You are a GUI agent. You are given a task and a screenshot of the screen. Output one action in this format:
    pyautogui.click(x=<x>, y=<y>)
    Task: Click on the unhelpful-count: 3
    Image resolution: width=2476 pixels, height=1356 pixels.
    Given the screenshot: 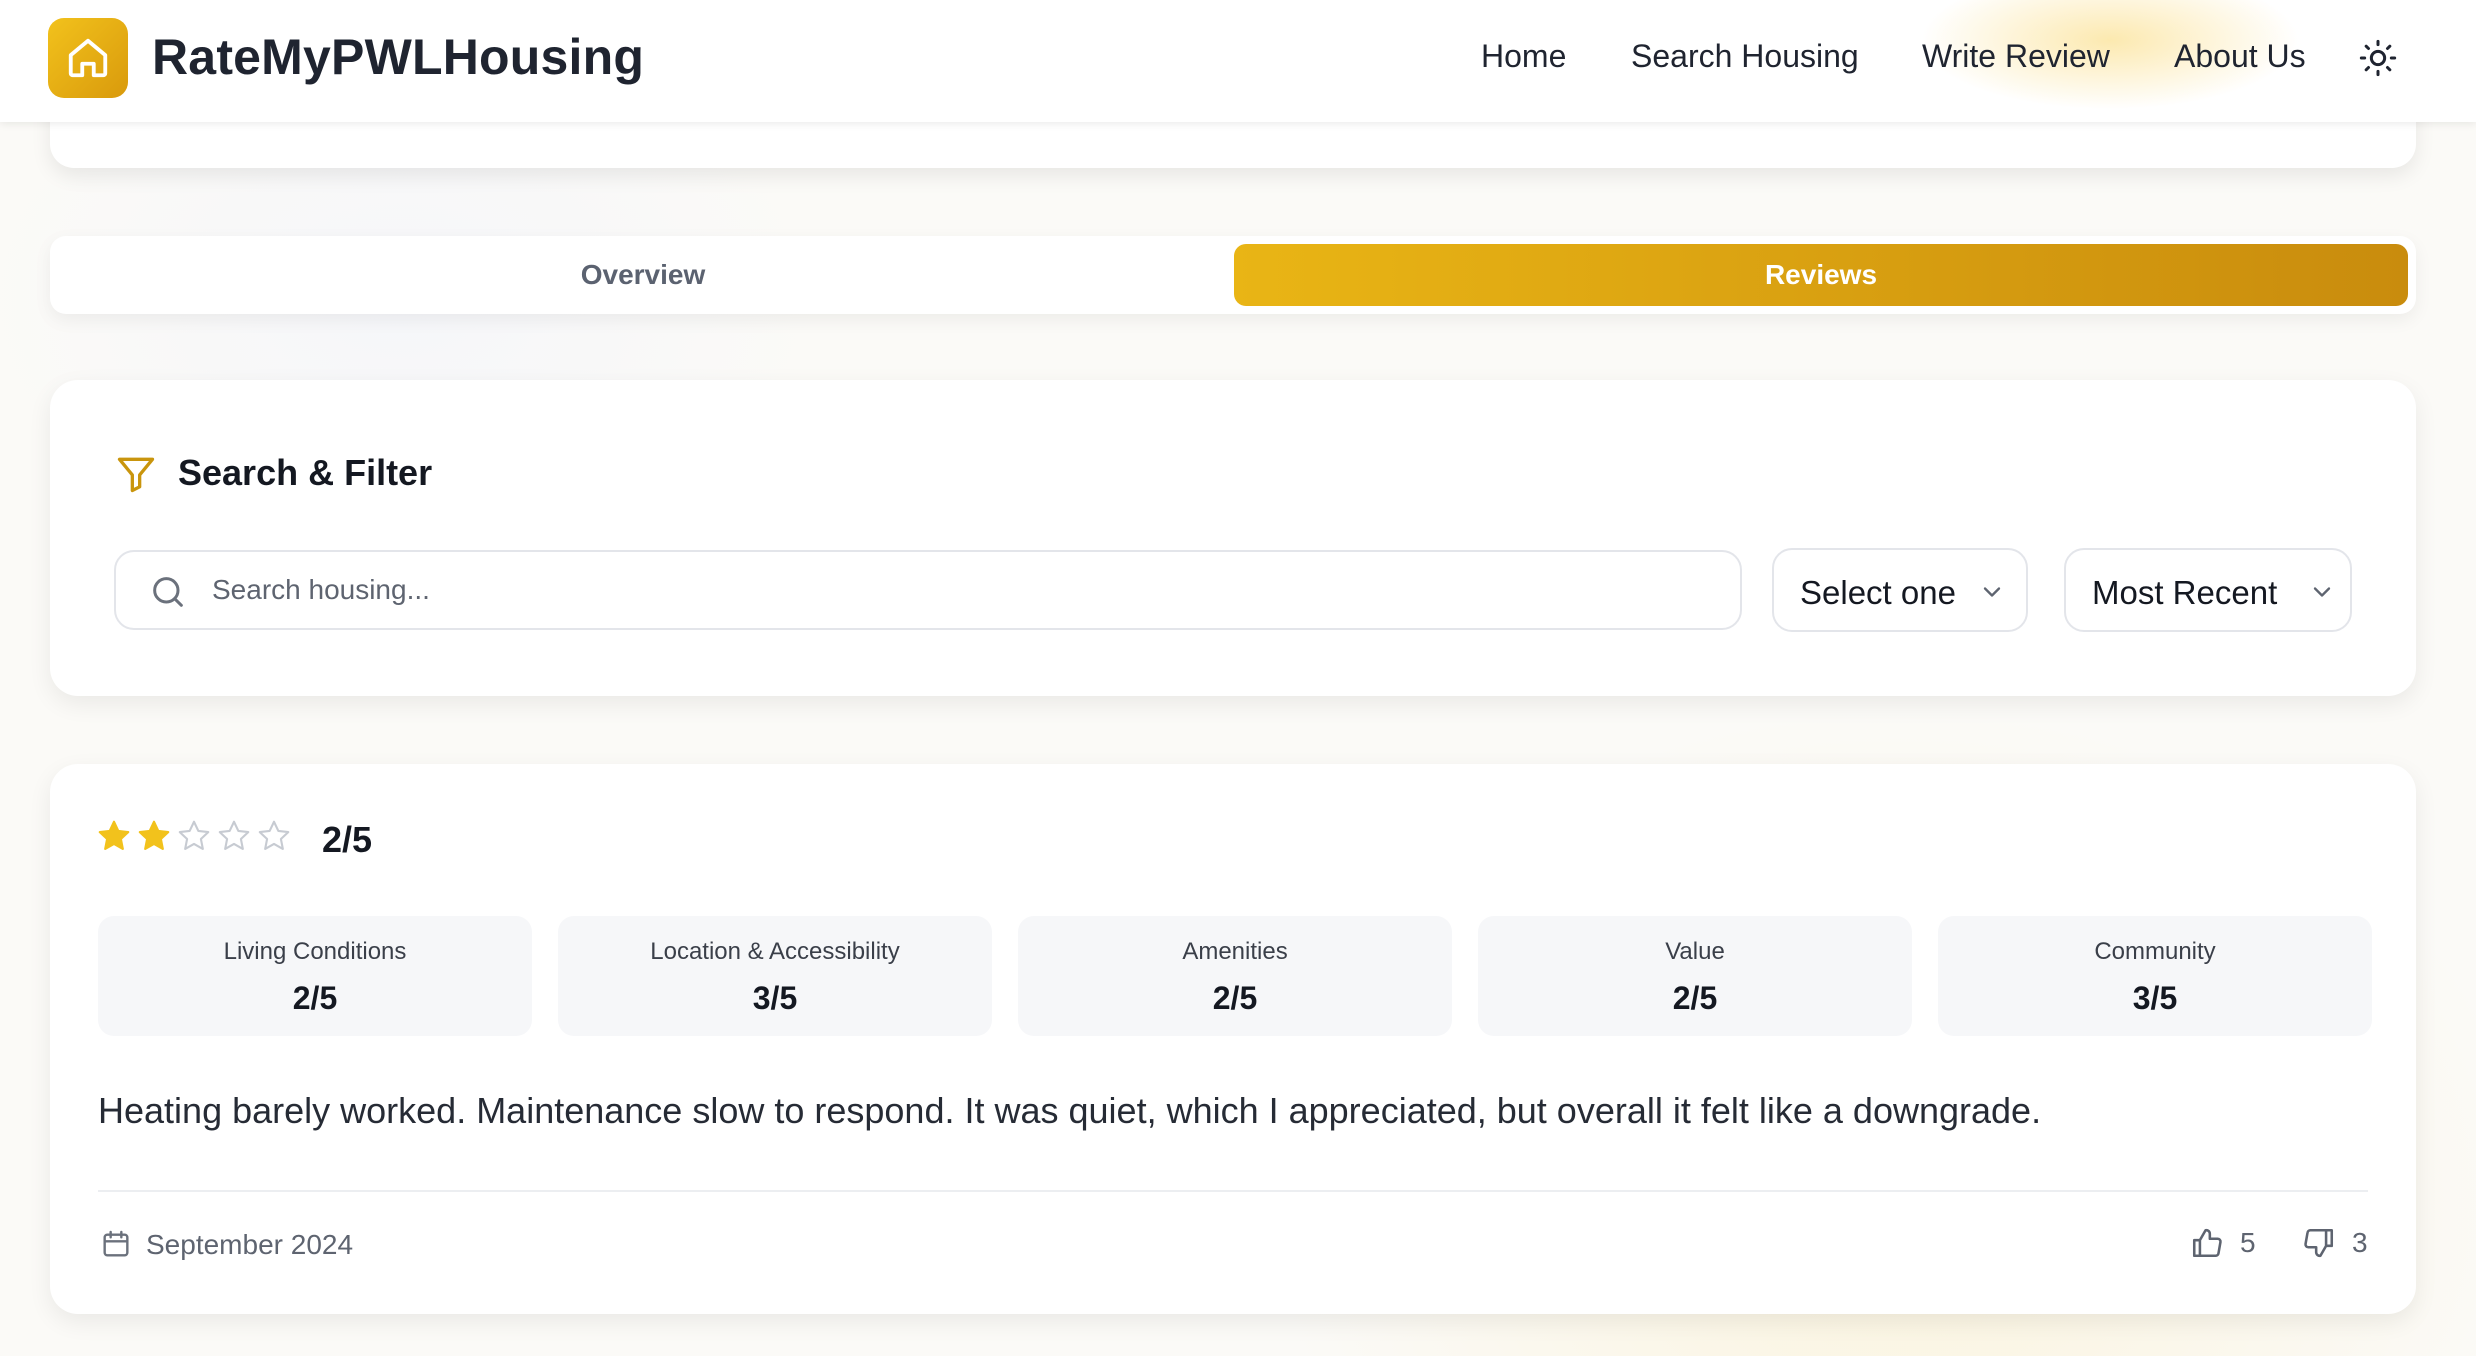 What is the action you would take?
    pyautogui.click(x=2360, y=1242)
    